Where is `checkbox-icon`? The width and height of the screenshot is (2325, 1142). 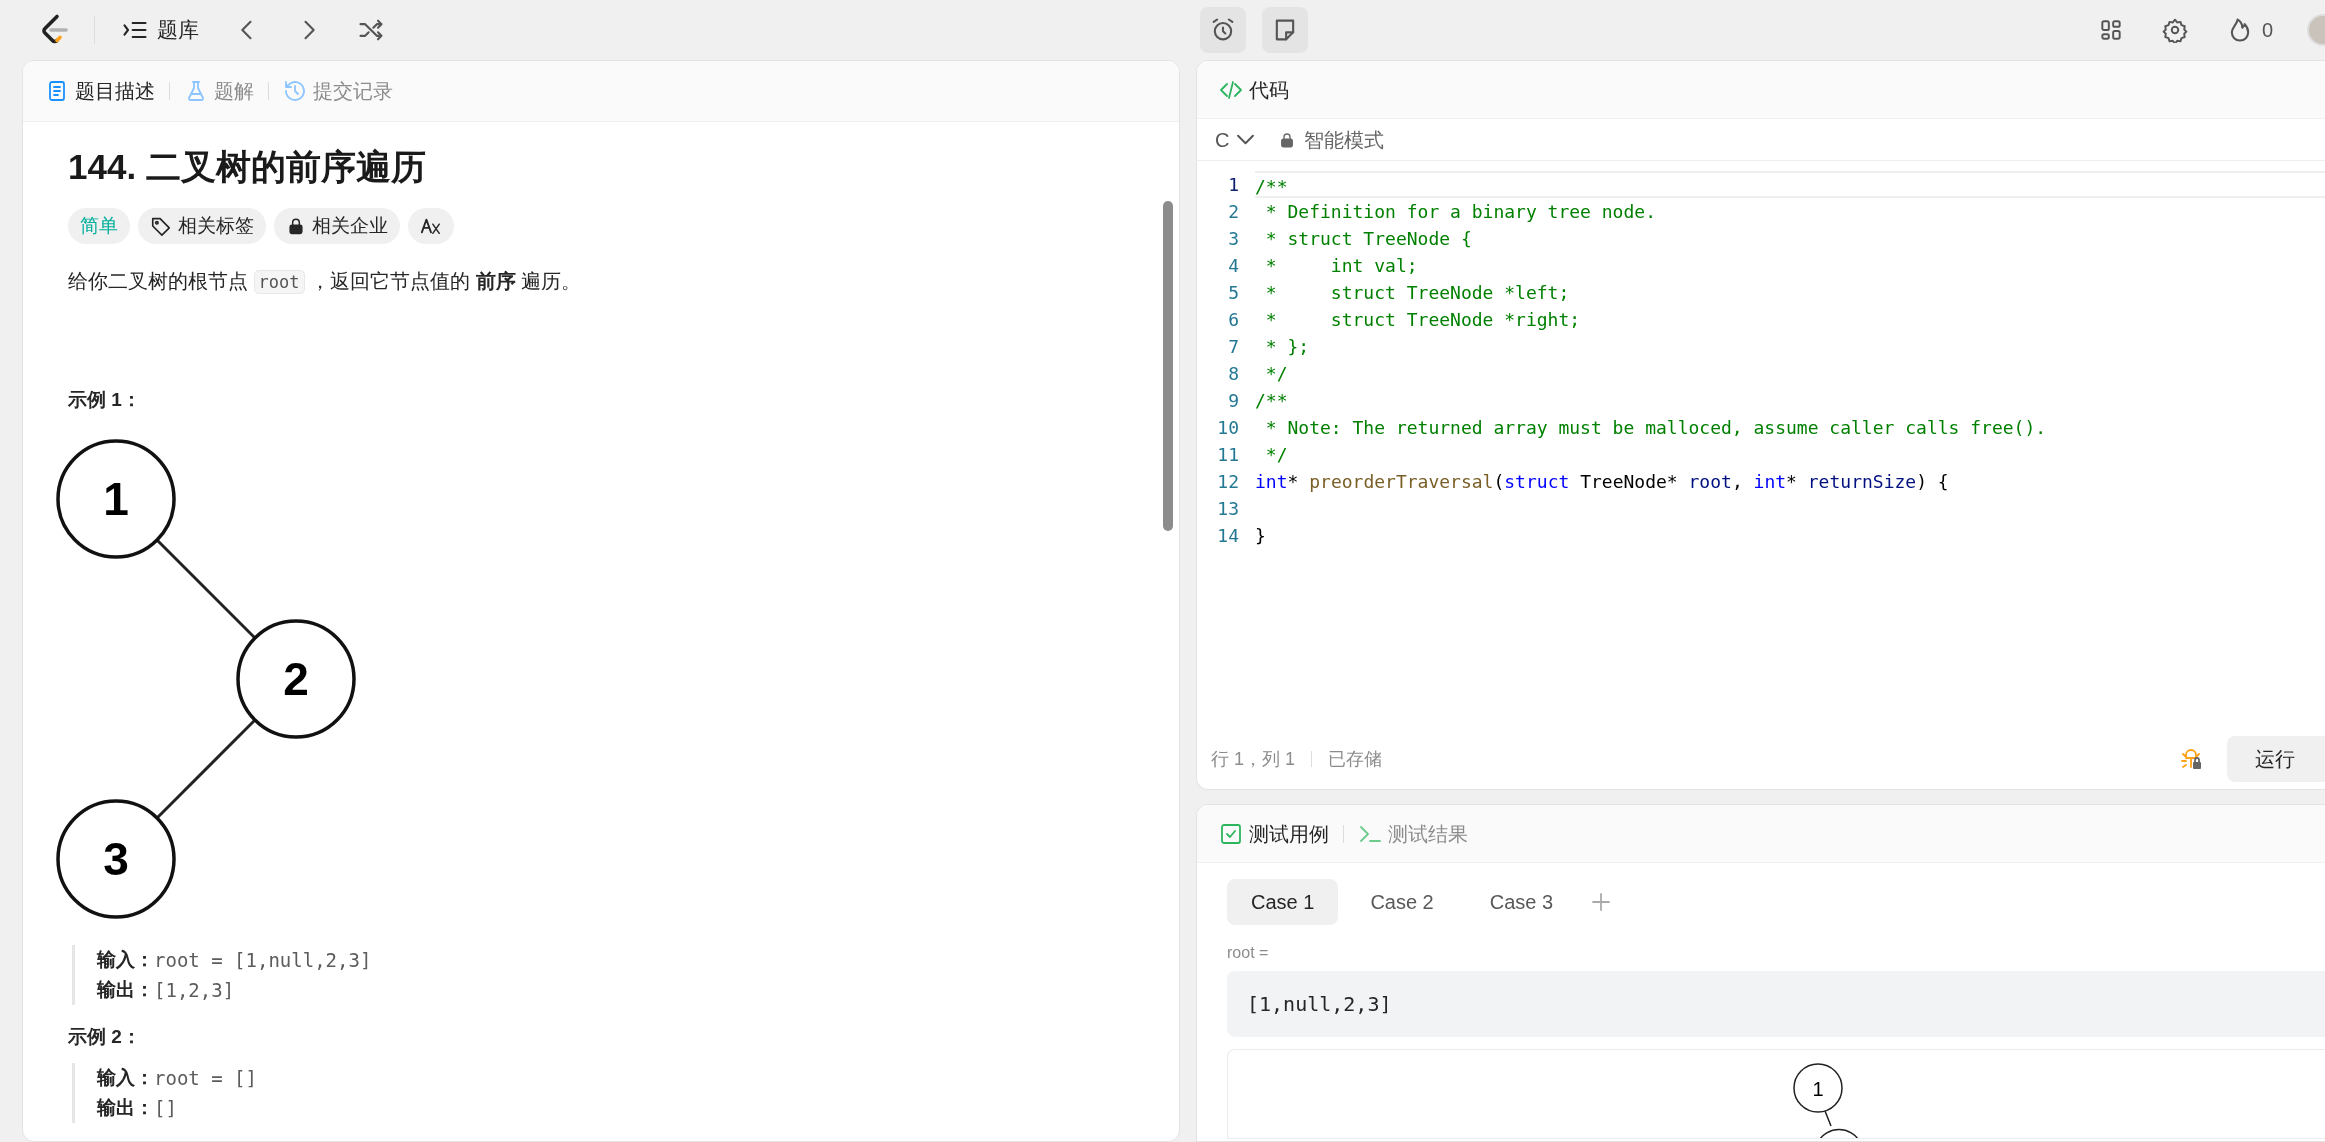 checkbox-icon is located at coordinates (1231, 833).